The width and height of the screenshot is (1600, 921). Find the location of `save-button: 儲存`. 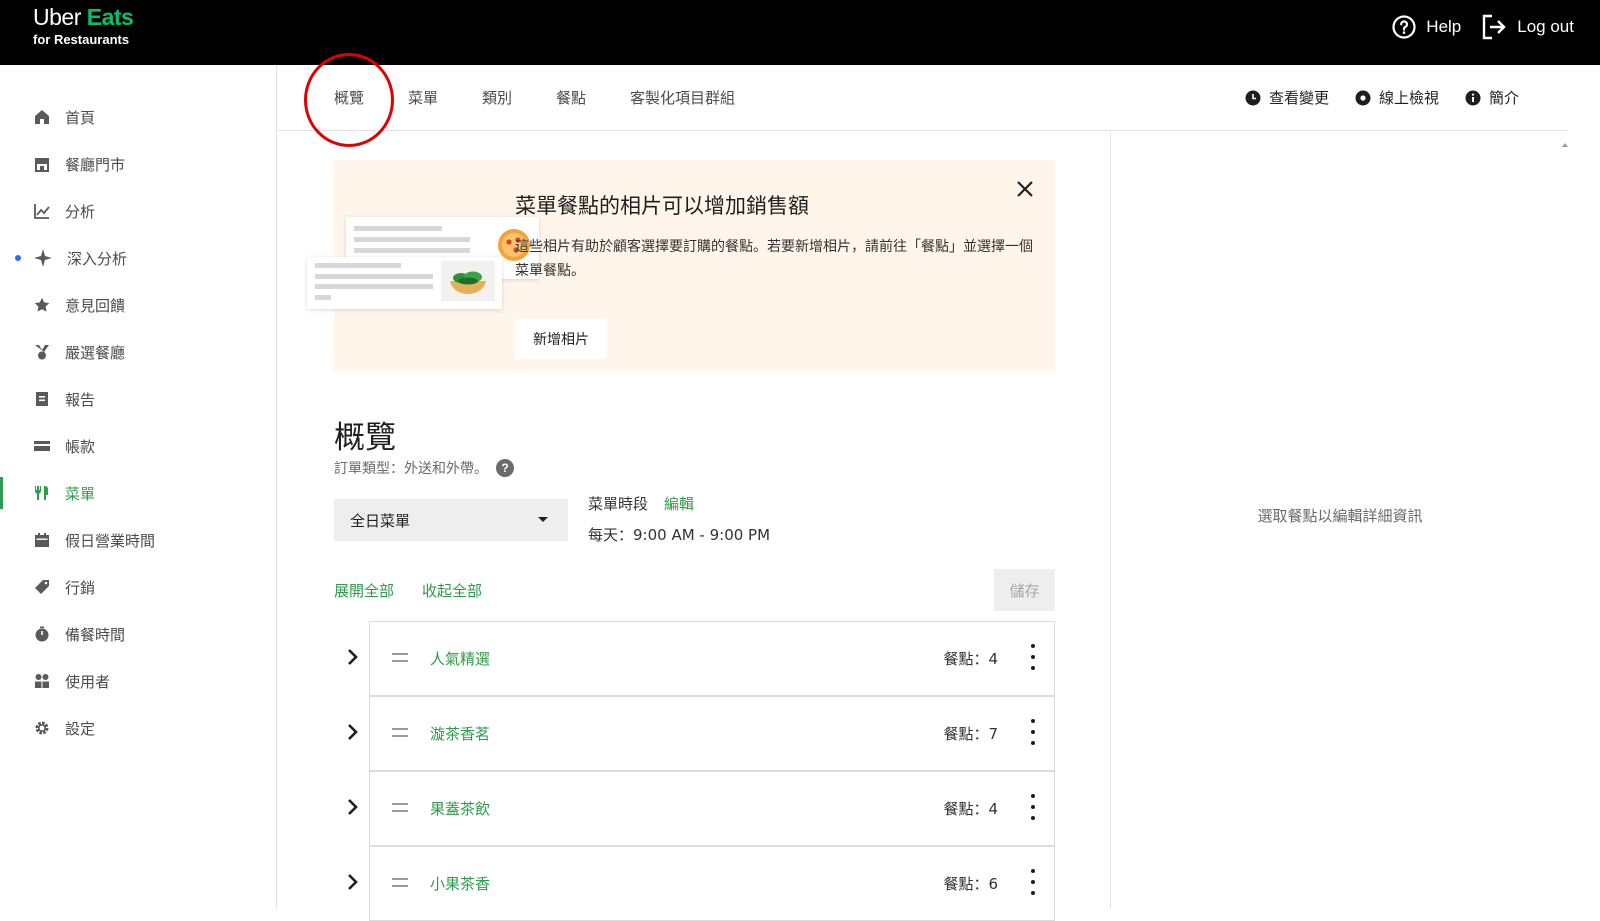

save-button: 儲存 is located at coordinates (1024, 590).